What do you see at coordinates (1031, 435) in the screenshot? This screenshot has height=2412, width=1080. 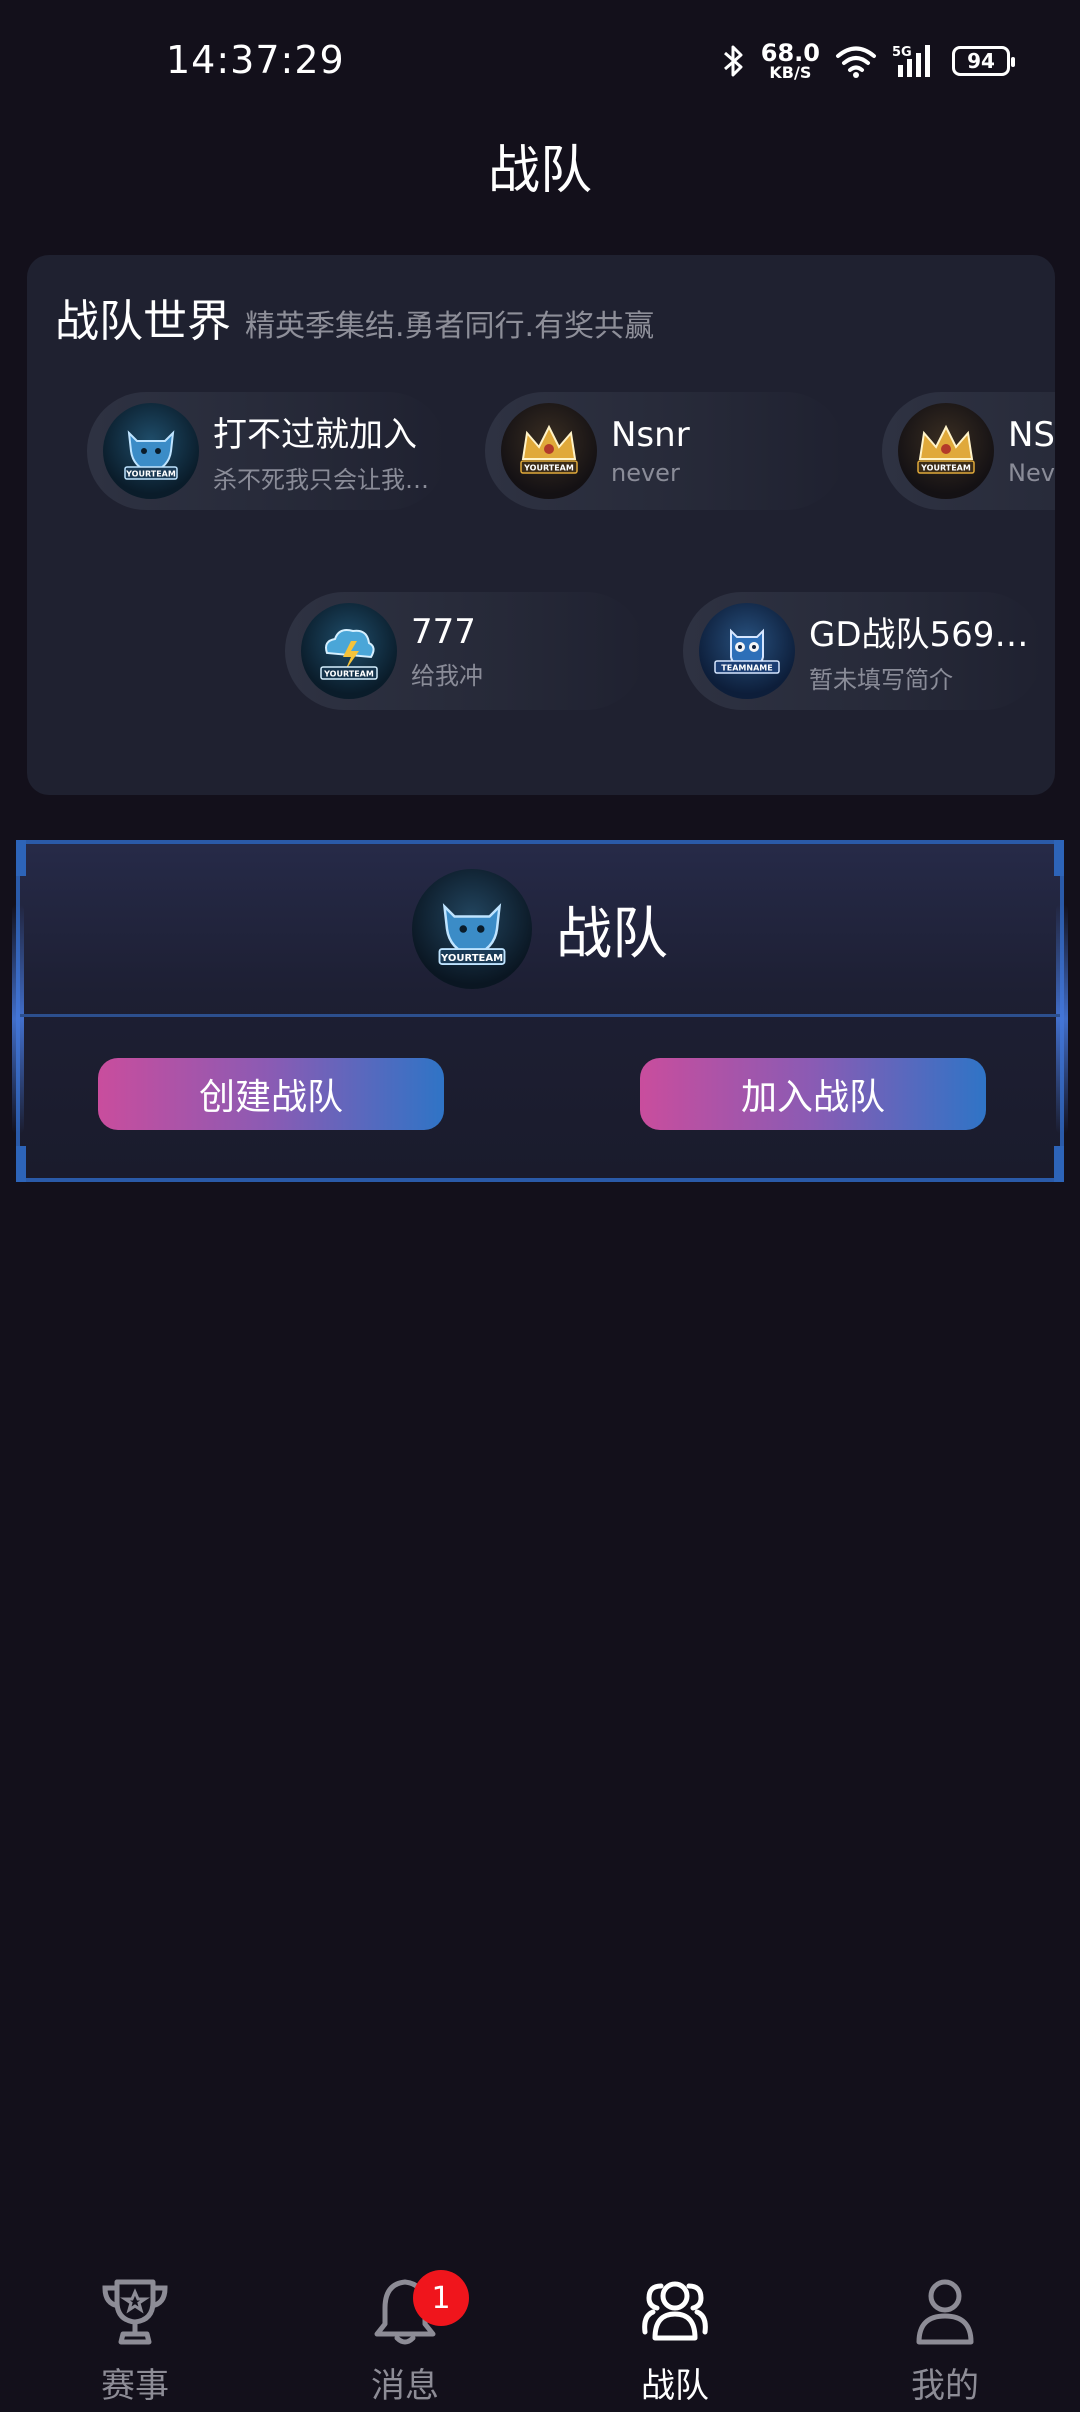 I see `team-name: NSI` at bounding box center [1031, 435].